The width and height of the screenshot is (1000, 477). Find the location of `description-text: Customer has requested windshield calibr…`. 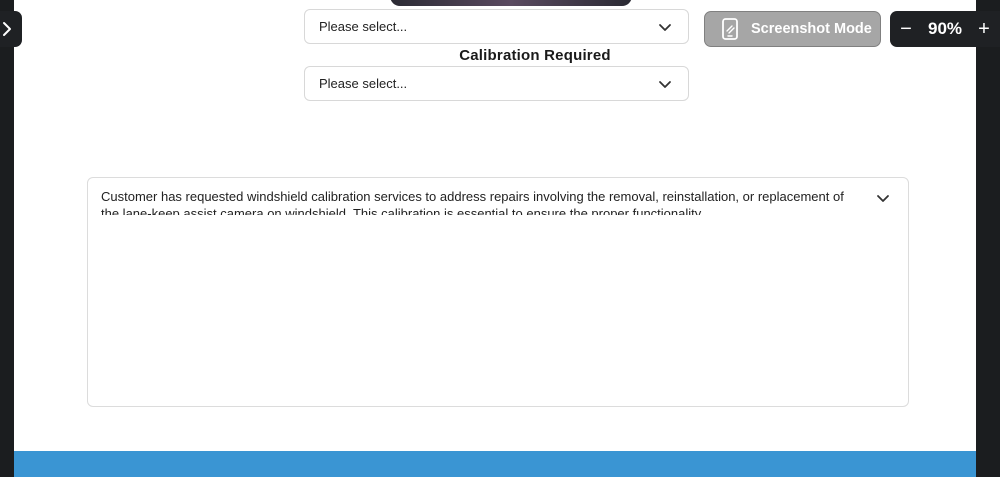

description-text: Customer has requested windshield calibr… is located at coordinates (472, 202).